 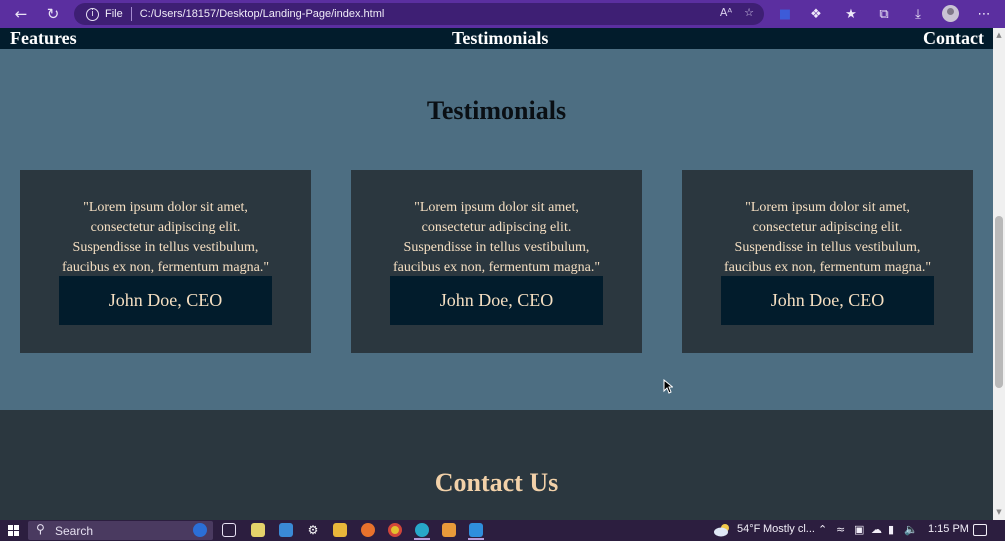 I want to click on contact-heading: Contact Us, so click(x=496, y=482).